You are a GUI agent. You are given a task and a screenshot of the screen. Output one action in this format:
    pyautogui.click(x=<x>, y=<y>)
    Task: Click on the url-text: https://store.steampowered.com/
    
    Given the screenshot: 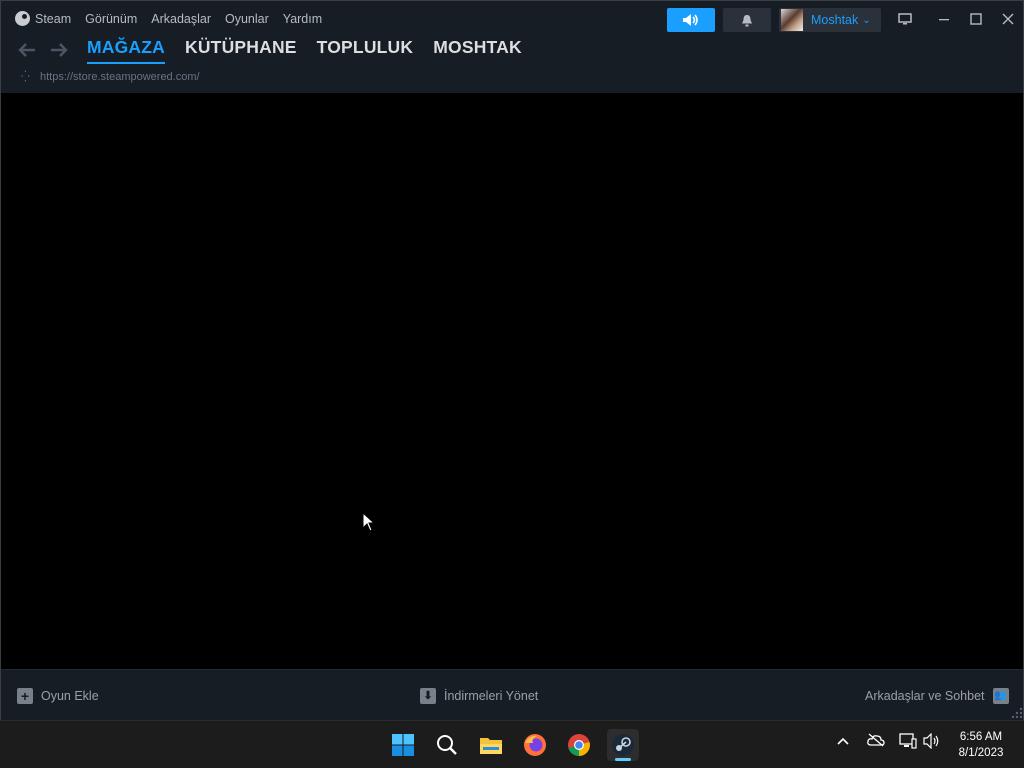 What is the action you would take?
    pyautogui.click(x=120, y=77)
    